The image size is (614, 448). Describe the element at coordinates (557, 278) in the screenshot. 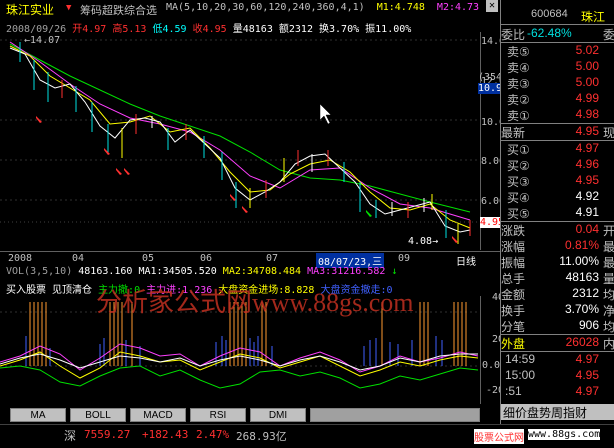

I see `stat-row: 总手 48163 量` at that location.